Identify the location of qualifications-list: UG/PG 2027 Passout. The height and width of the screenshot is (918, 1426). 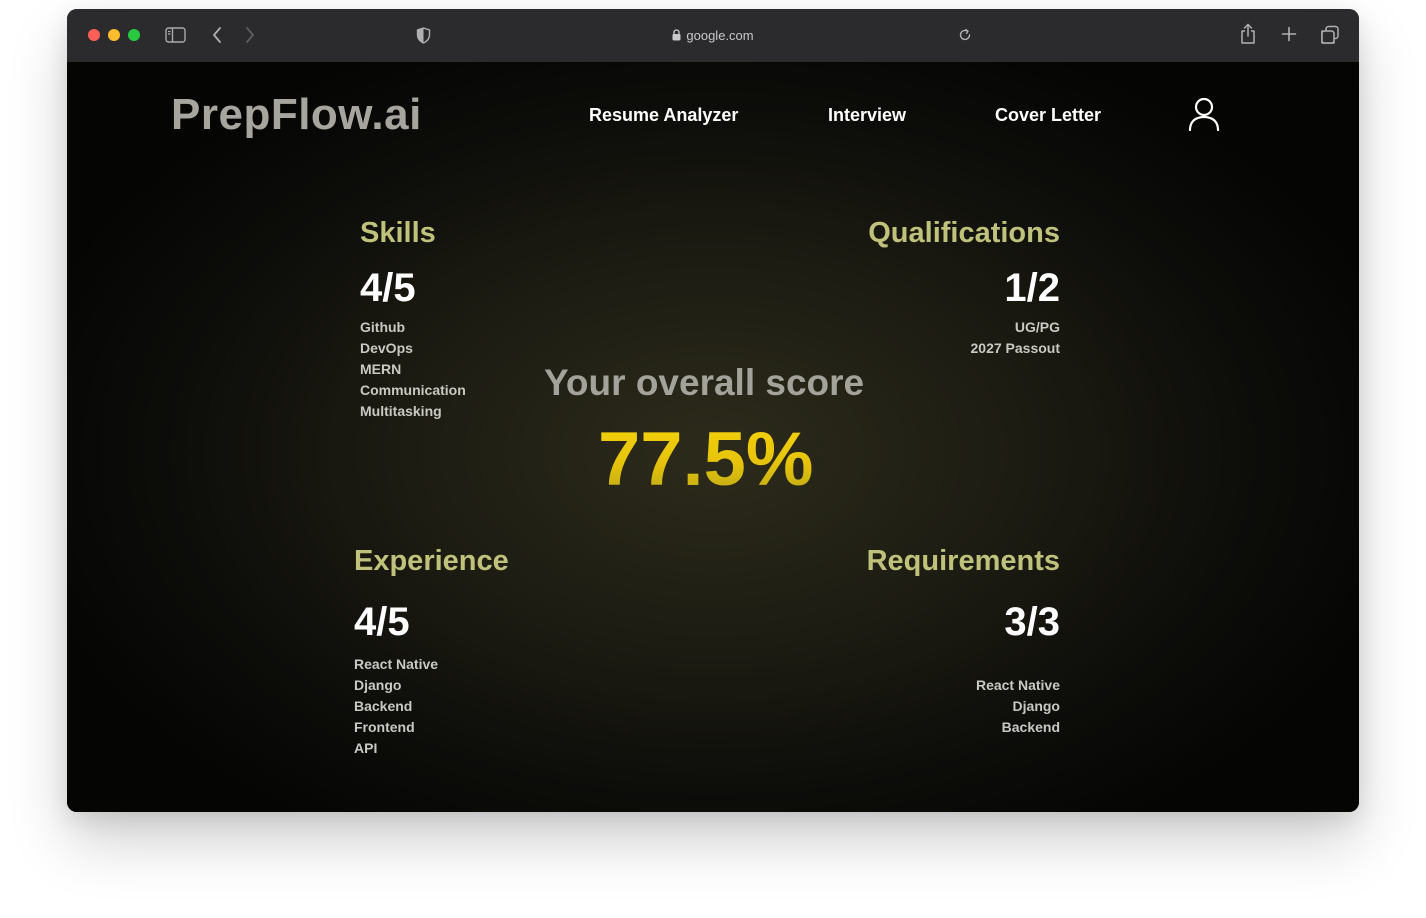
(1016, 338).